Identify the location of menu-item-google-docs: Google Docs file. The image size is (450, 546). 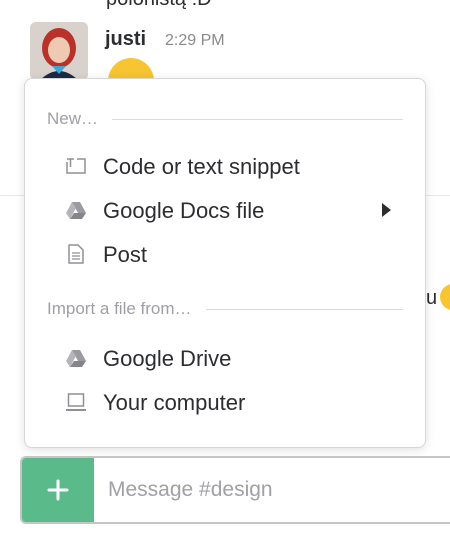
(225, 210).